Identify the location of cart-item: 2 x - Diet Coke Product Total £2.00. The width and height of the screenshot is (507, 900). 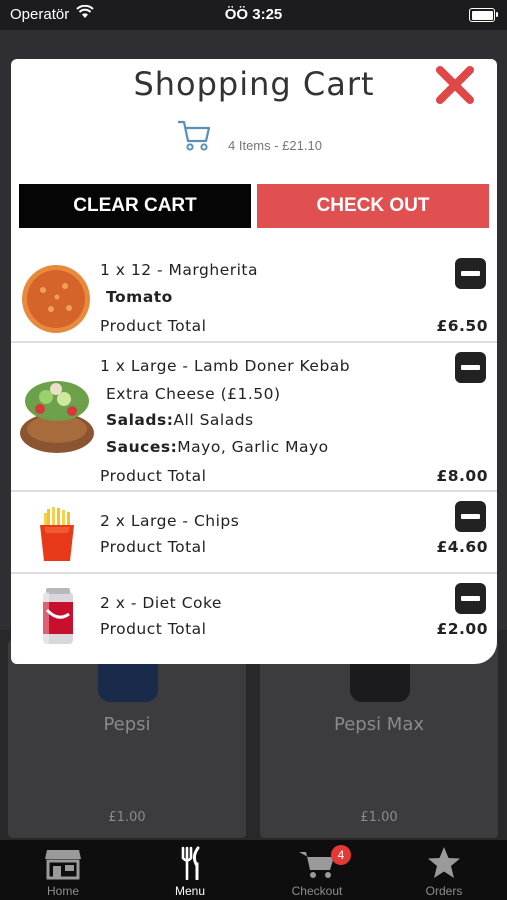
(254, 619).